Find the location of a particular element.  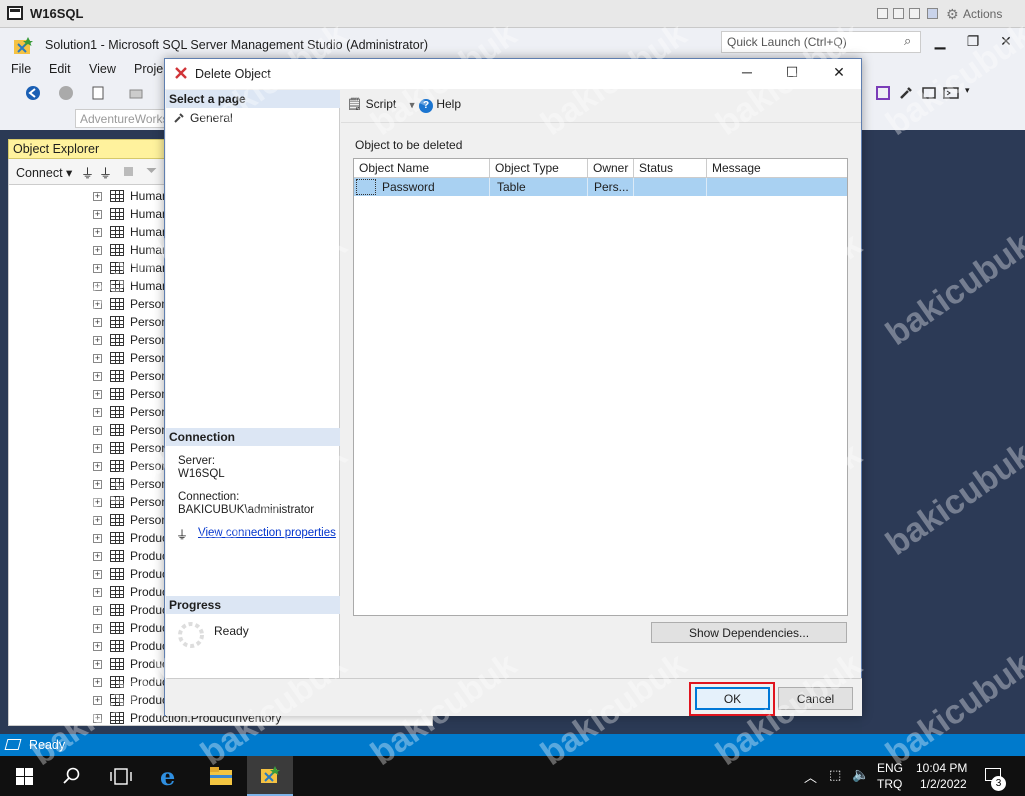

chevron-up-icon: ︿ is located at coordinates (810, 776).